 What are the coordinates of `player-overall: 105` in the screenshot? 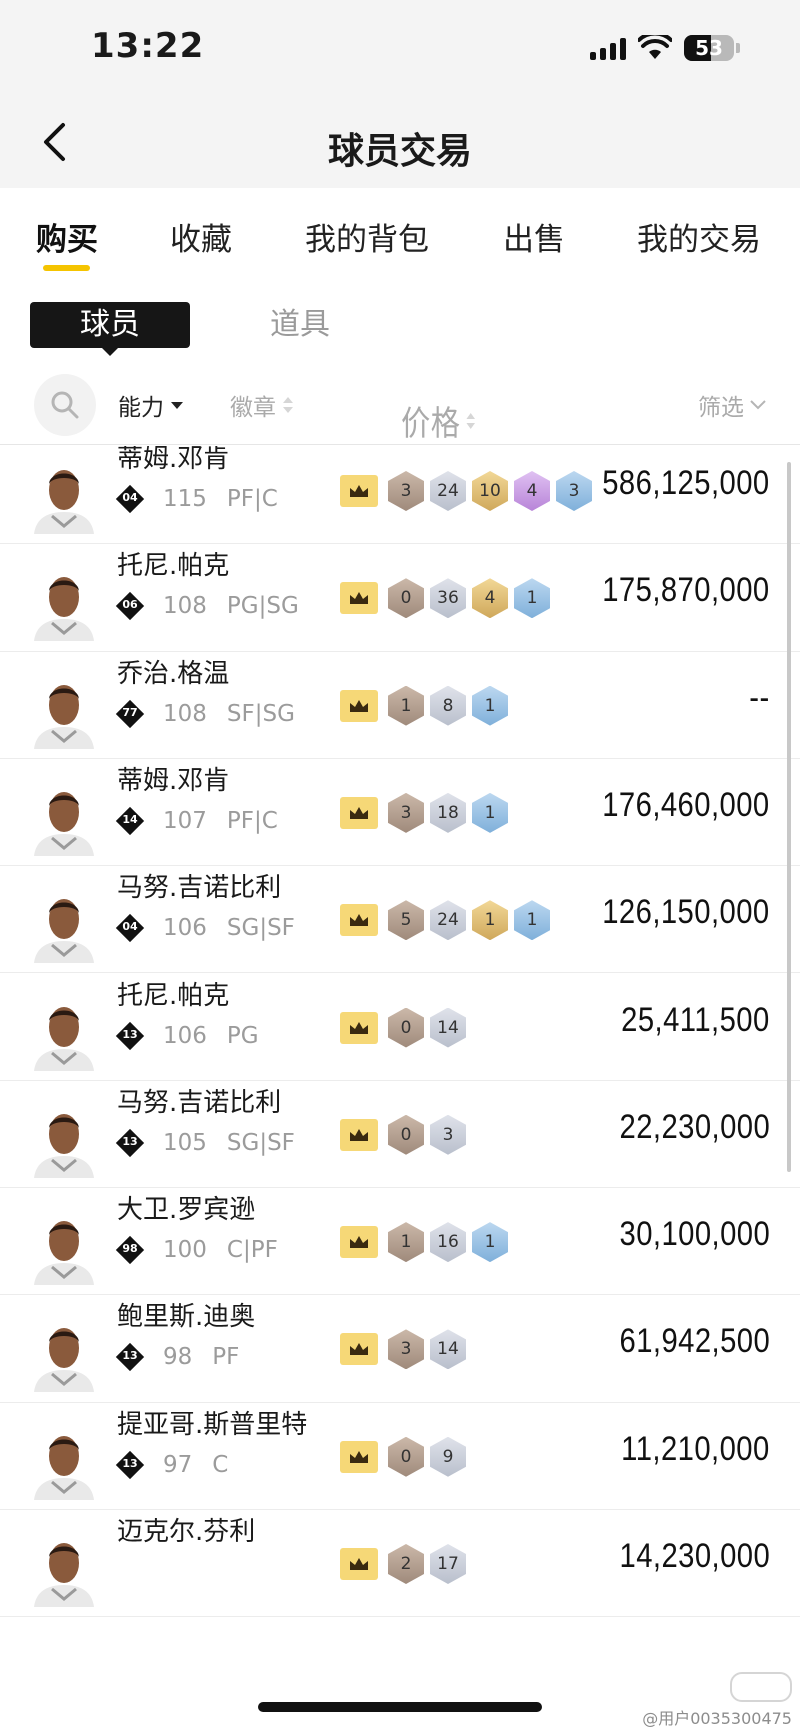 It's located at (185, 1142).